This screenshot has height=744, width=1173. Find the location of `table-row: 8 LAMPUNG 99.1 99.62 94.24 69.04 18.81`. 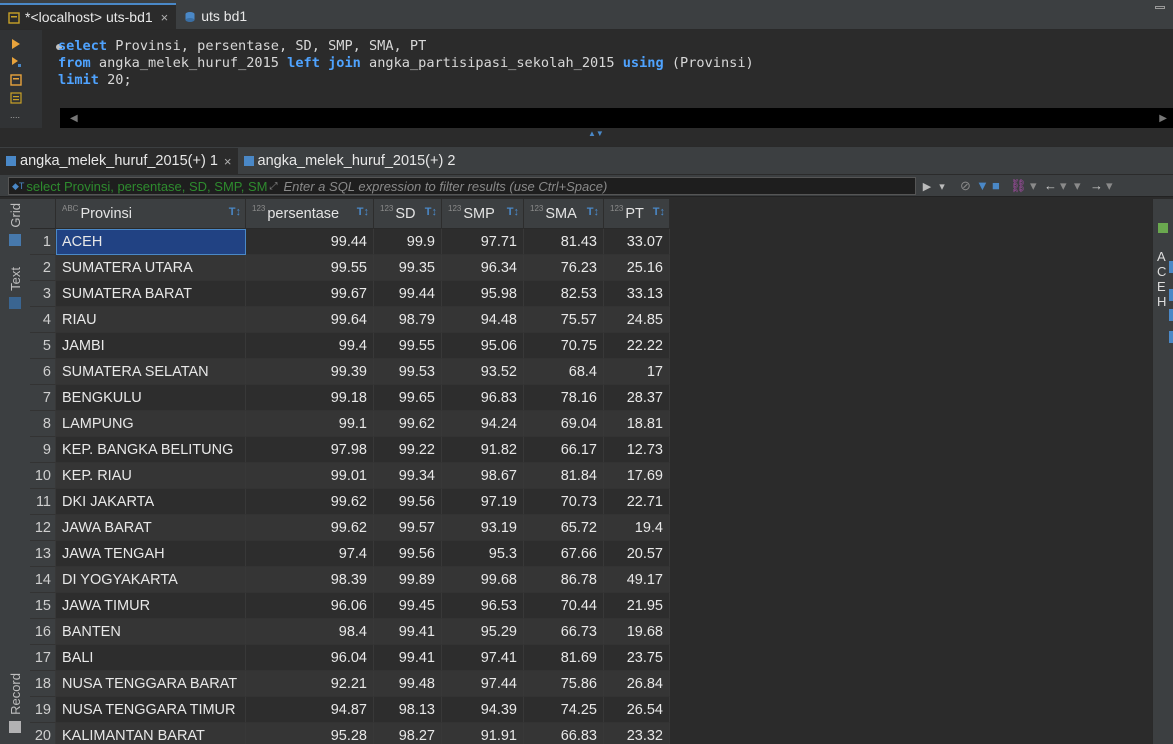

table-row: 8 LAMPUNG 99.1 99.62 94.24 69.04 18.81 is located at coordinates (591, 424).